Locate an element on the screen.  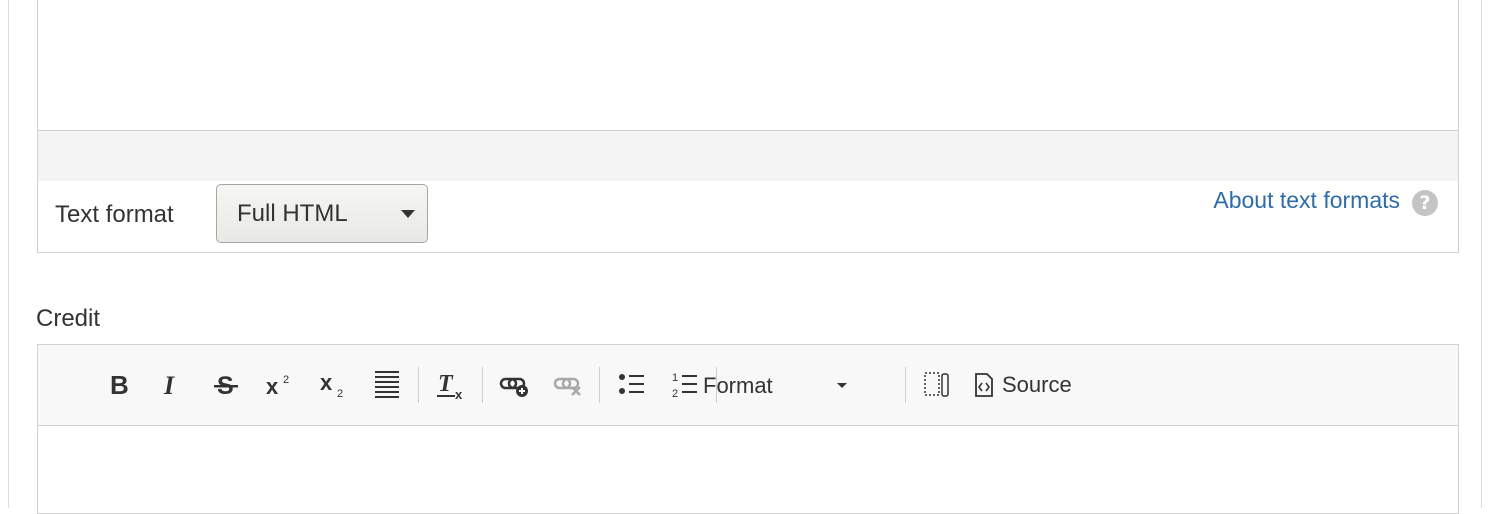
strikethrough-icon: S is located at coordinates (226, 385).